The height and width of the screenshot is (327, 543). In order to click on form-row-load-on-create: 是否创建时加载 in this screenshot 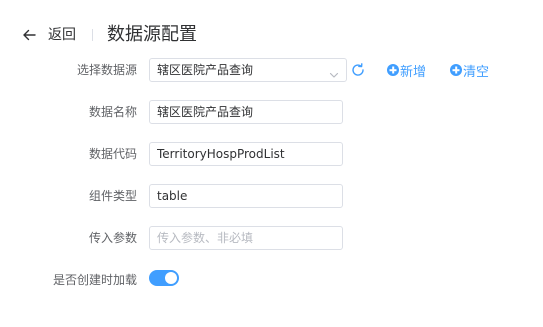, I will do `click(271, 280)`.